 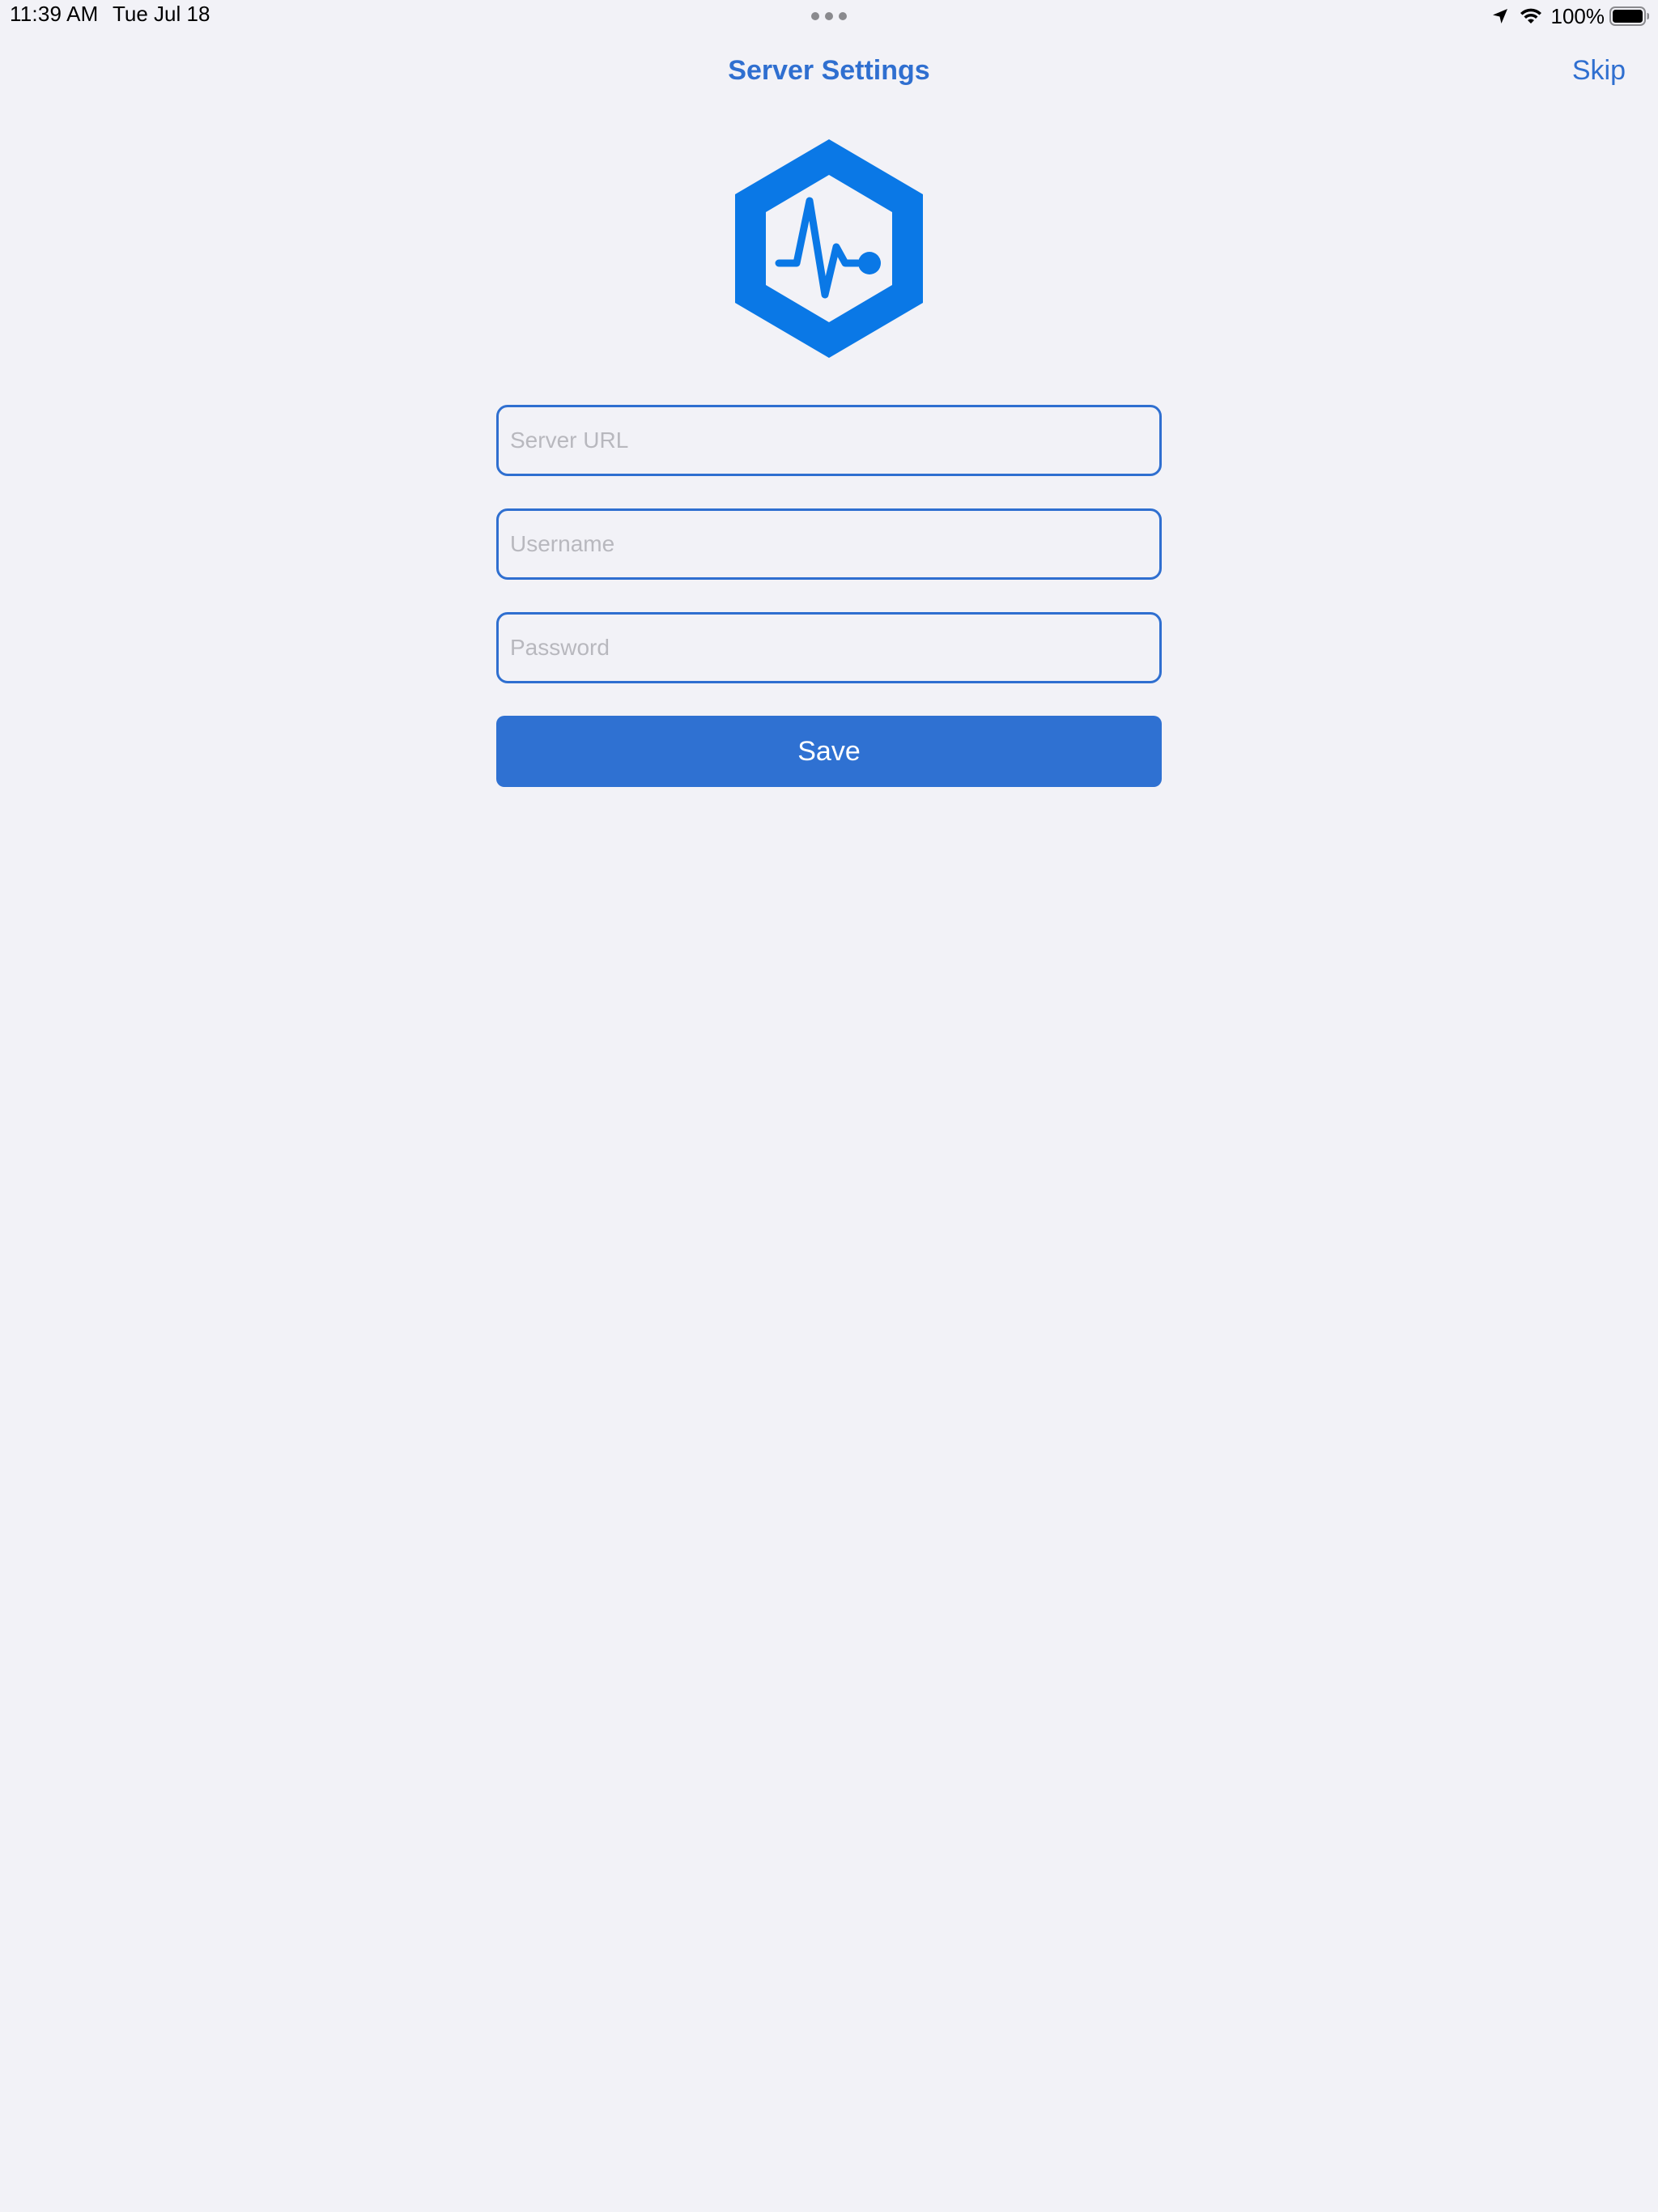 What do you see at coordinates (1629, 16) in the screenshot?
I see `battery-icon` at bounding box center [1629, 16].